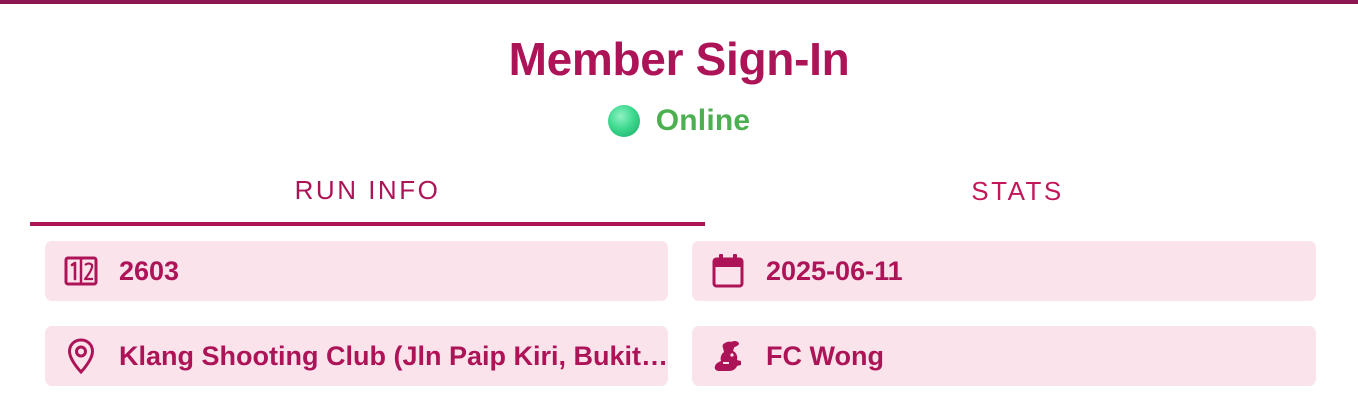 This screenshot has width=1358, height=415. I want to click on status-label: Online, so click(703, 120).